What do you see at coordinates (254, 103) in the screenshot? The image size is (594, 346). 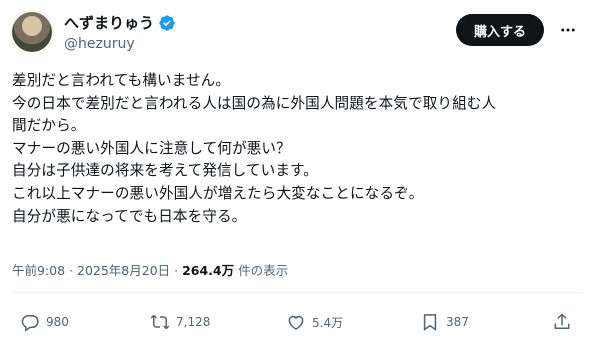 I see `post-line: 今の日本で差別だと言われる人は国の為に外国人問題を本気で取り組む人` at bounding box center [254, 103].